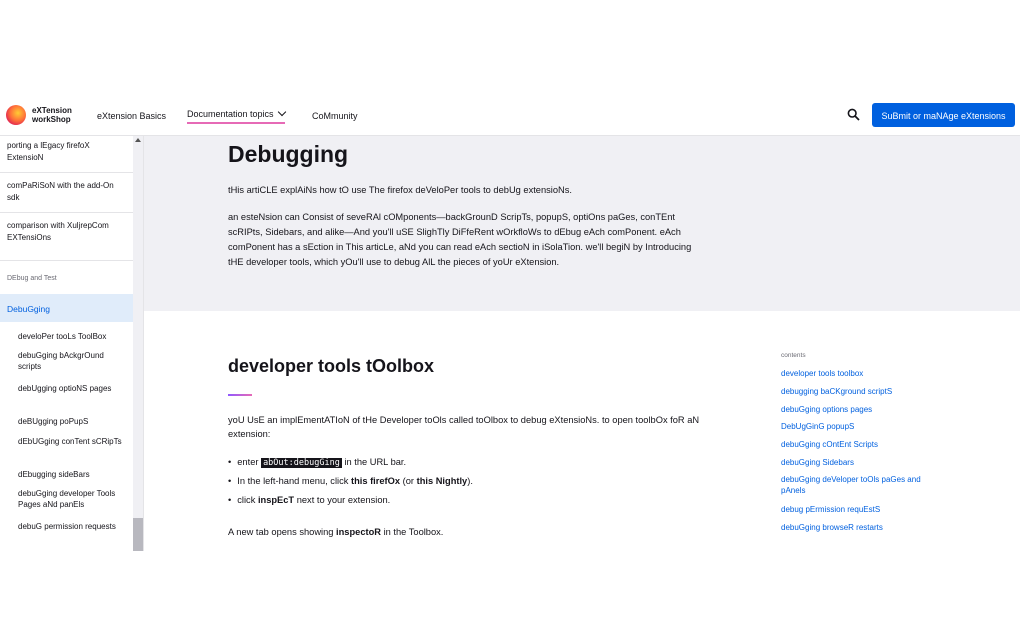 Image resolution: width=1020 pixels, height=638 pixels. What do you see at coordinates (72, 388) in the screenshot?
I see `sidebar-subitem-options-pages: debUgging optioNS pages` at bounding box center [72, 388].